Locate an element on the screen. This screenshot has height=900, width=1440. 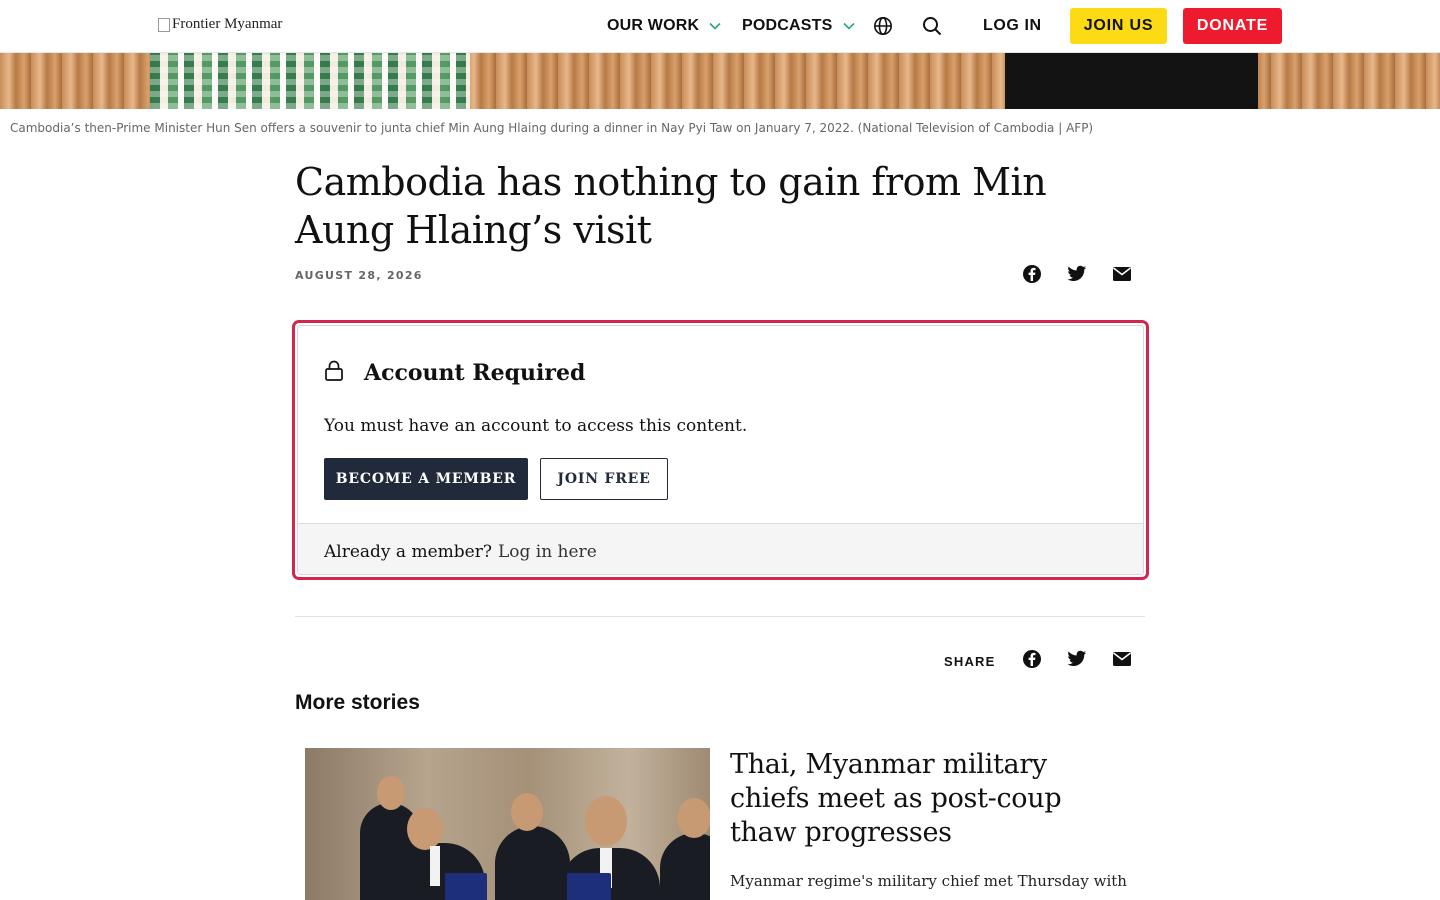
broken-image-icon is located at coordinates (164, 24).